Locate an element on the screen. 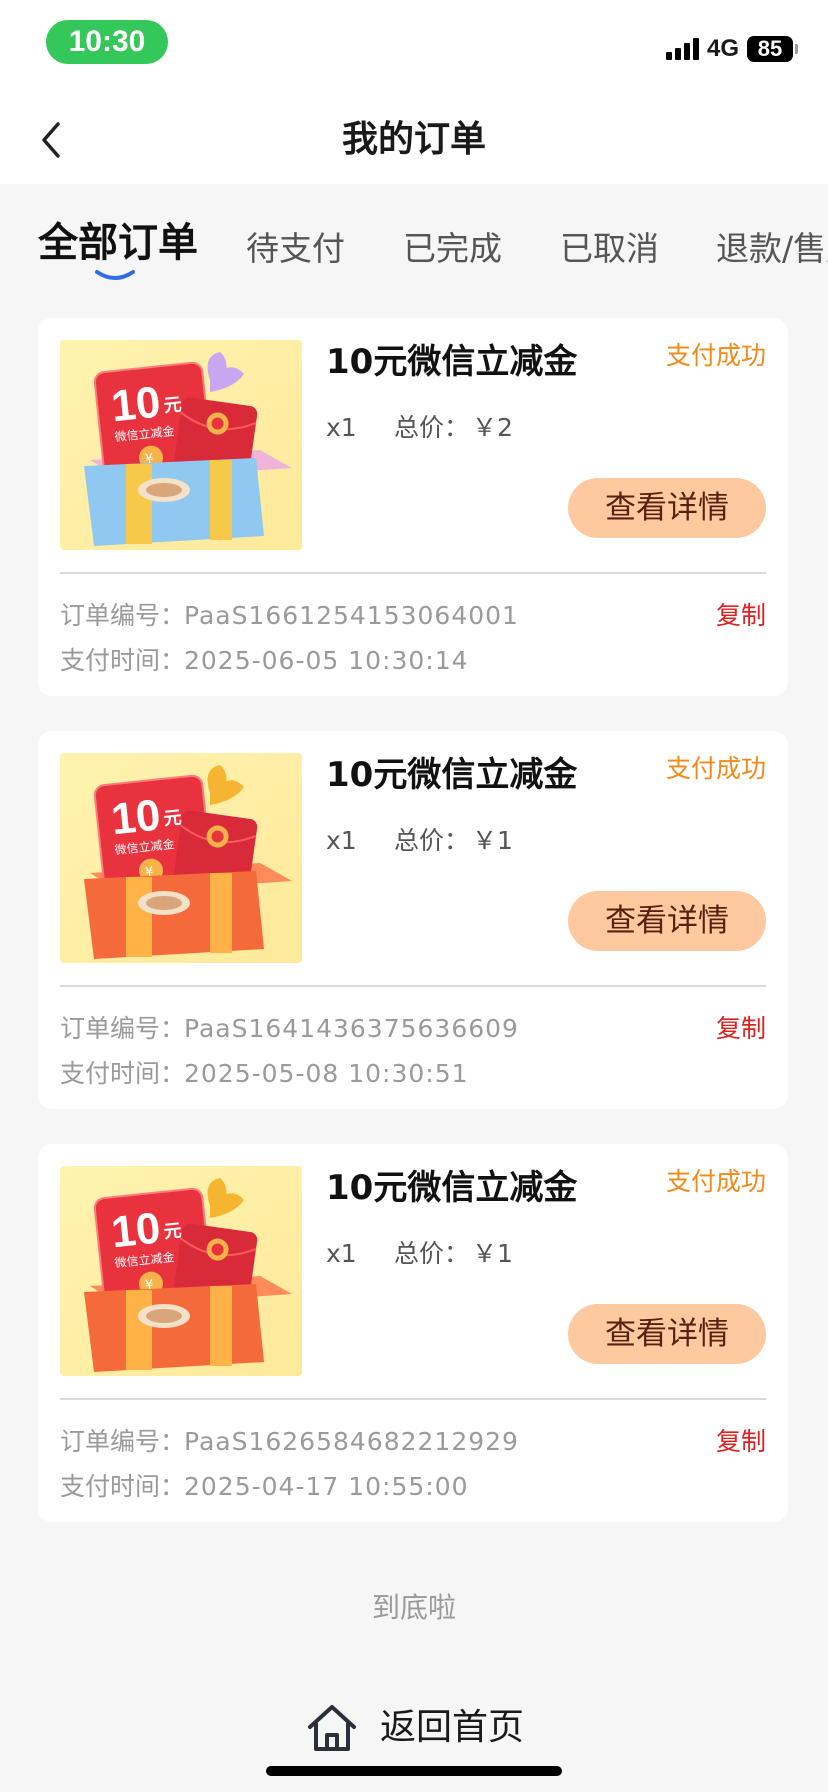 This screenshot has width=828, height=1792. return-home-label: 返回首页 is located at coordinates (452, 1727).